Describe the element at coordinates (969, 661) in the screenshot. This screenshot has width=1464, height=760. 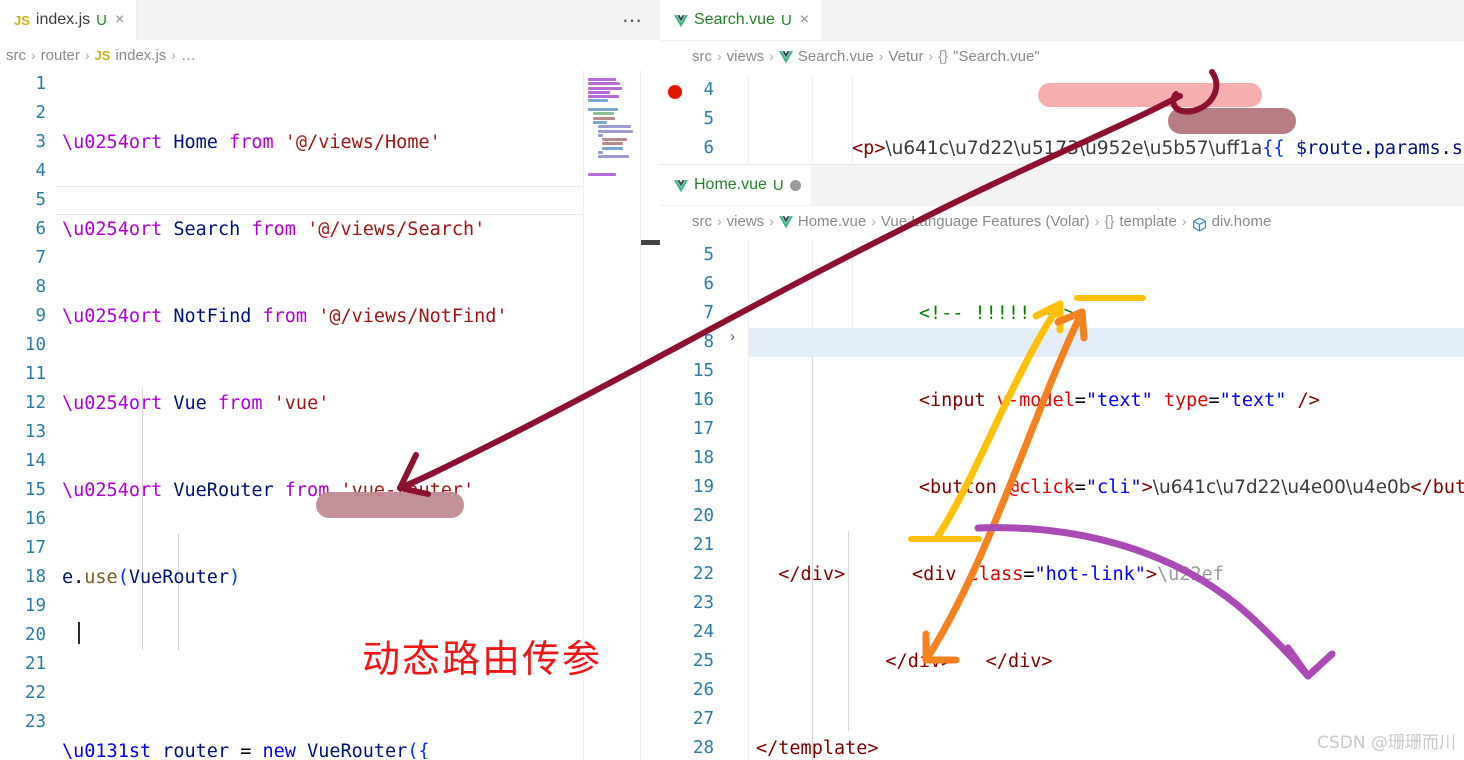
I see `code-line: </div> </div>` at that location.